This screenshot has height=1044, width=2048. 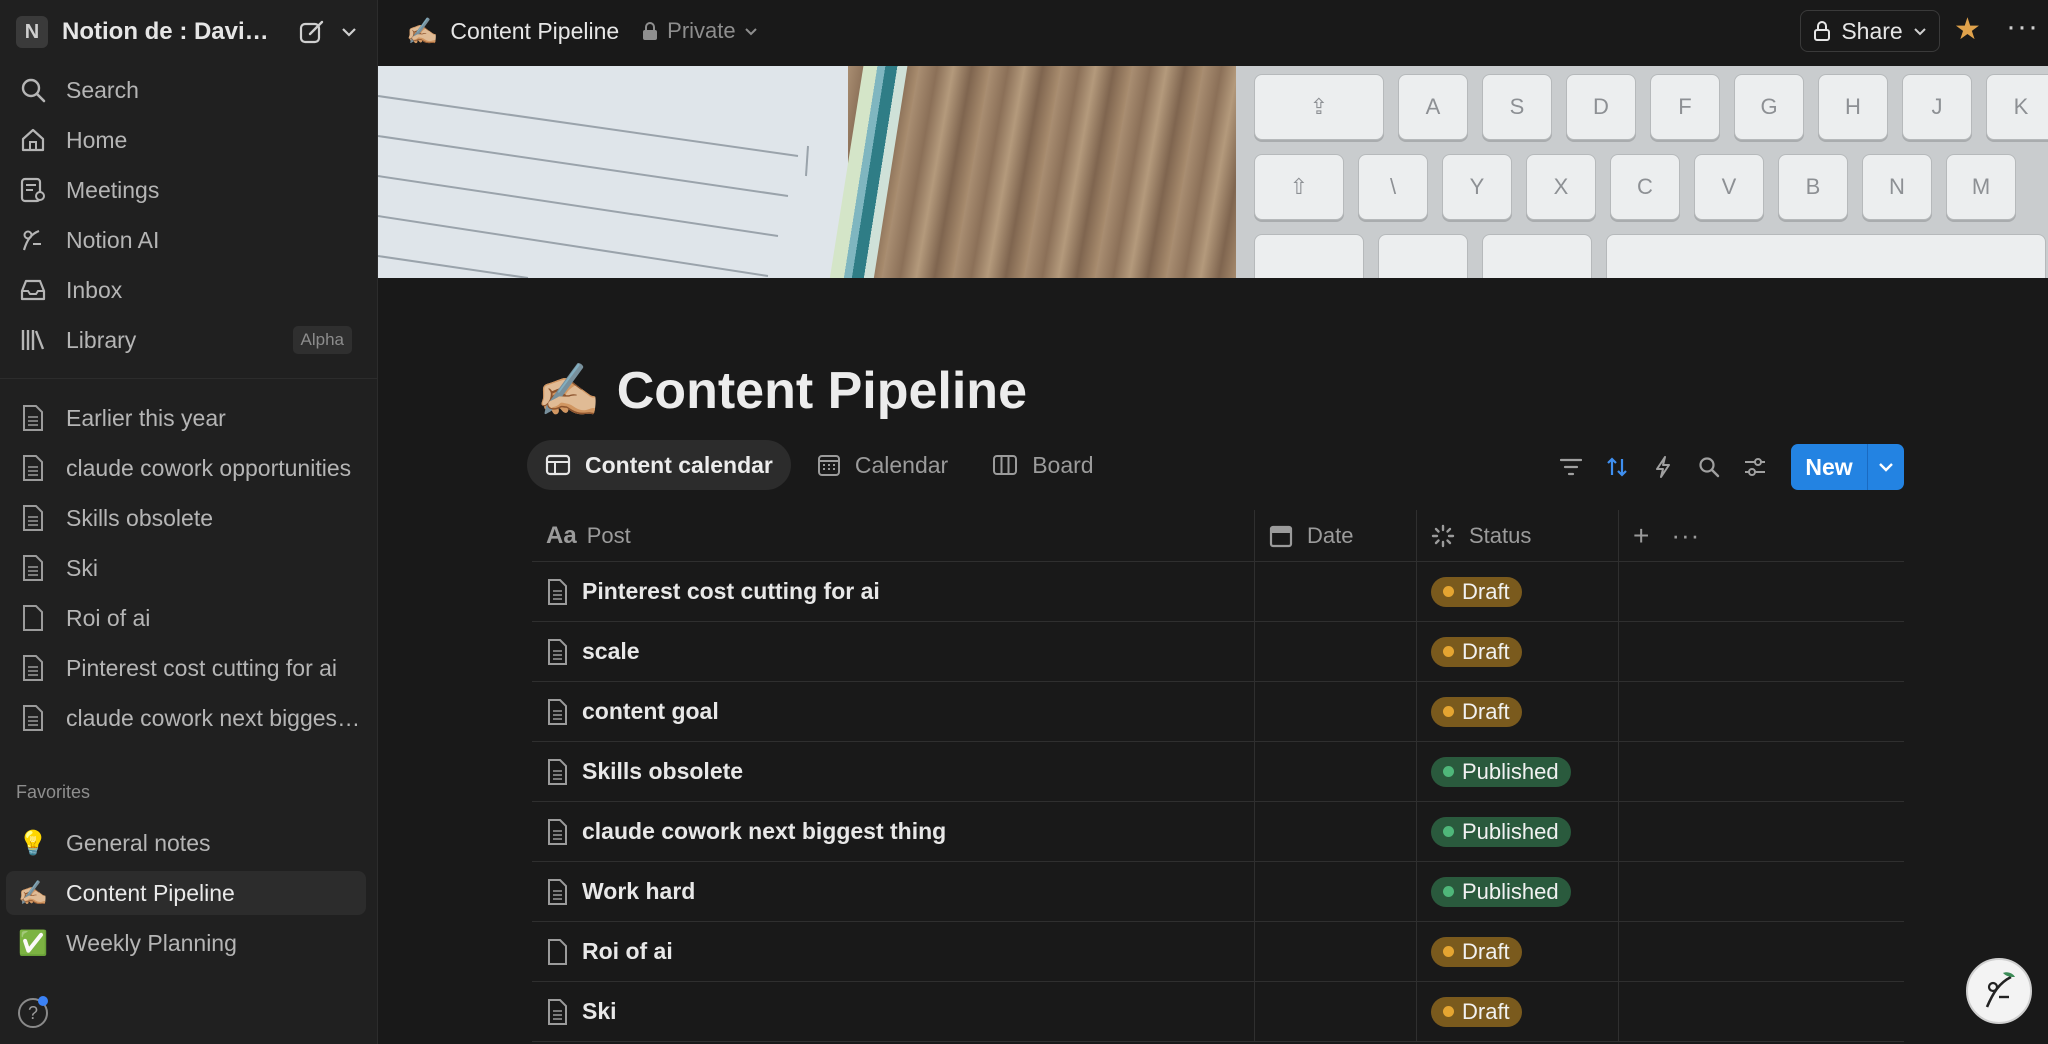 I want to click on nav-library: Library Alpha, so click(x=189, y=340).